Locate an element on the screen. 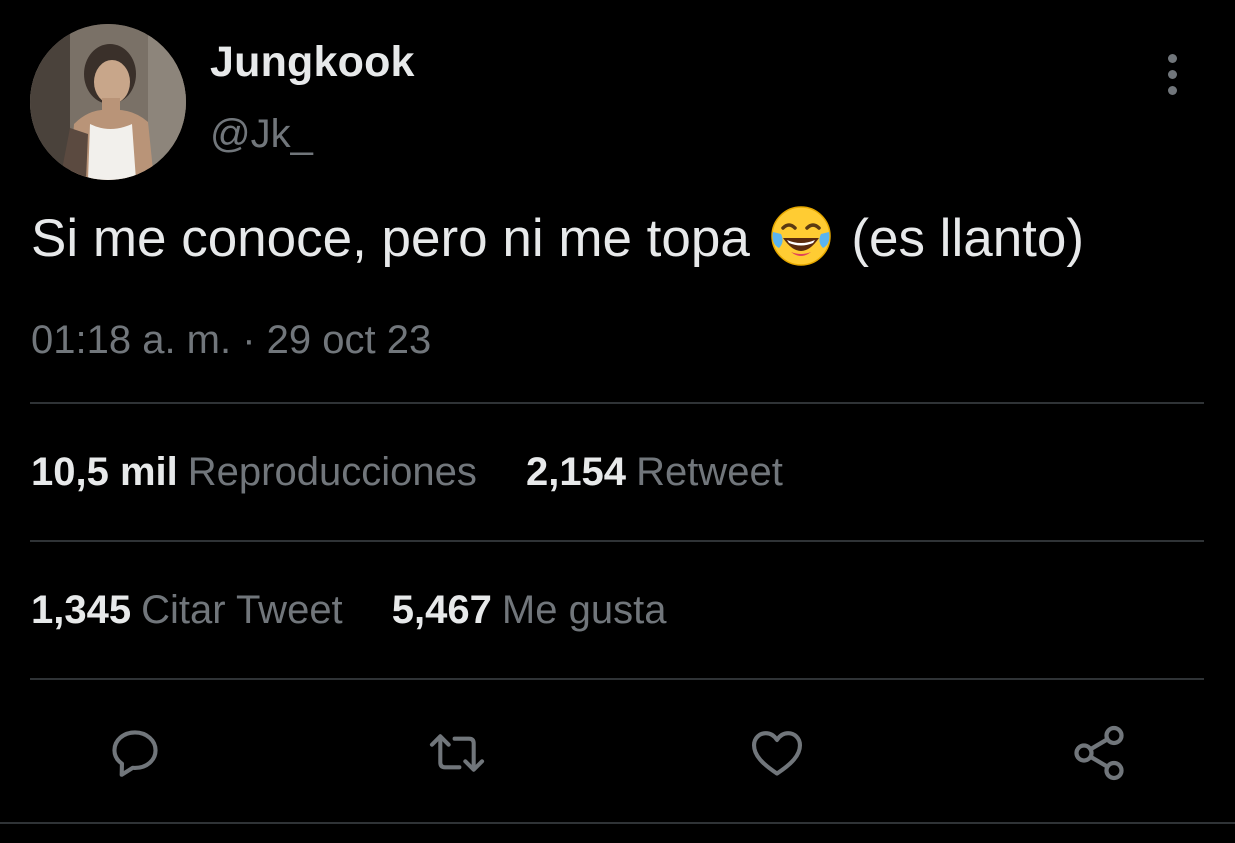 This screenshot has height=843, width=1235. quotes-label: Citar Tweet is located at coordinates (242, 610).